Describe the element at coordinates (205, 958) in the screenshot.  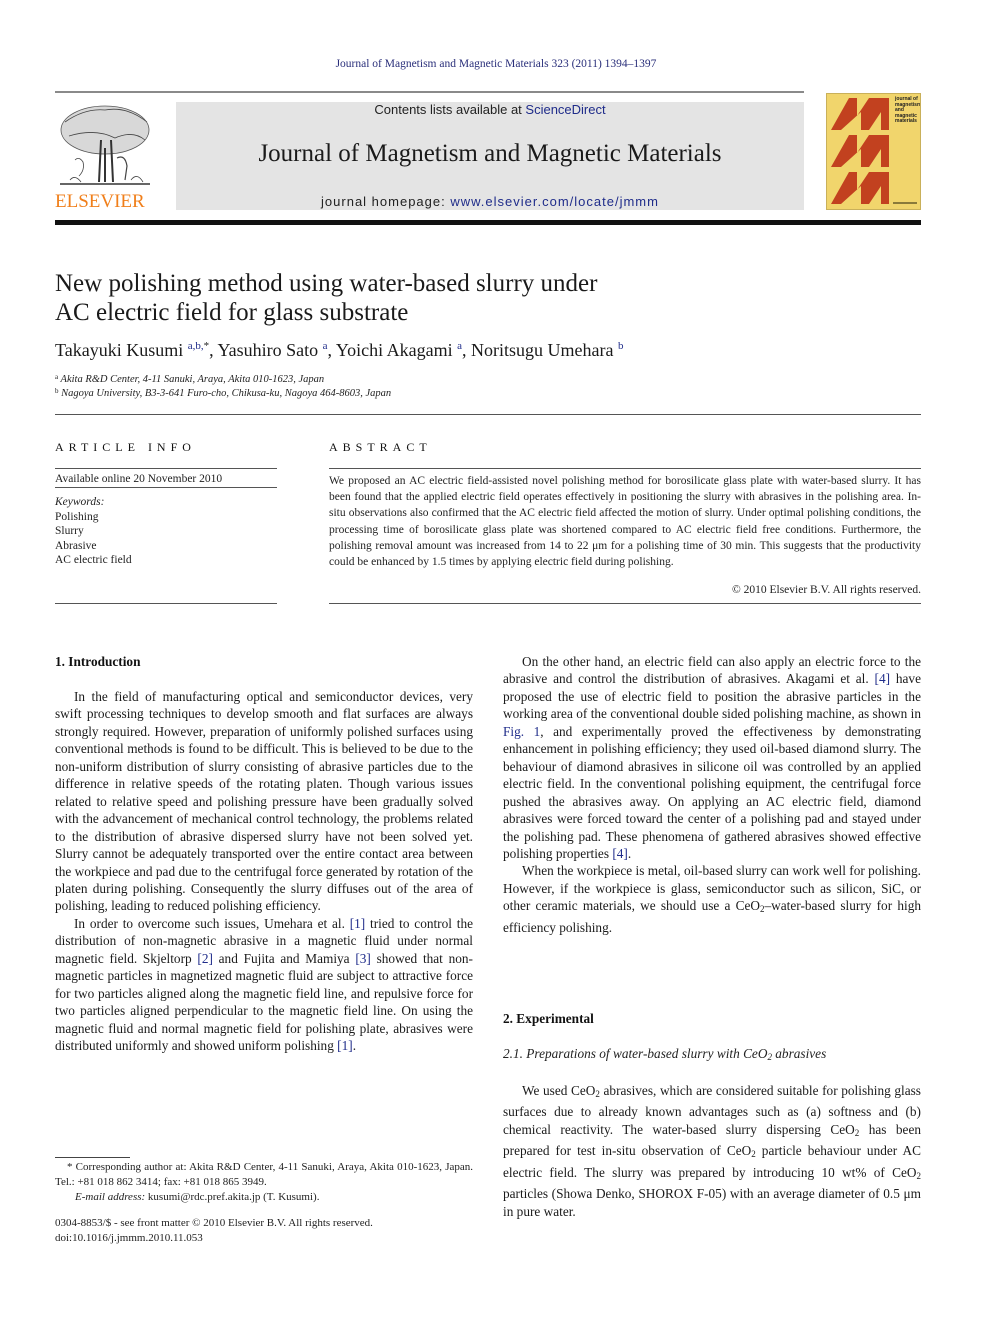
I see `citation-link: [2]` at that location.